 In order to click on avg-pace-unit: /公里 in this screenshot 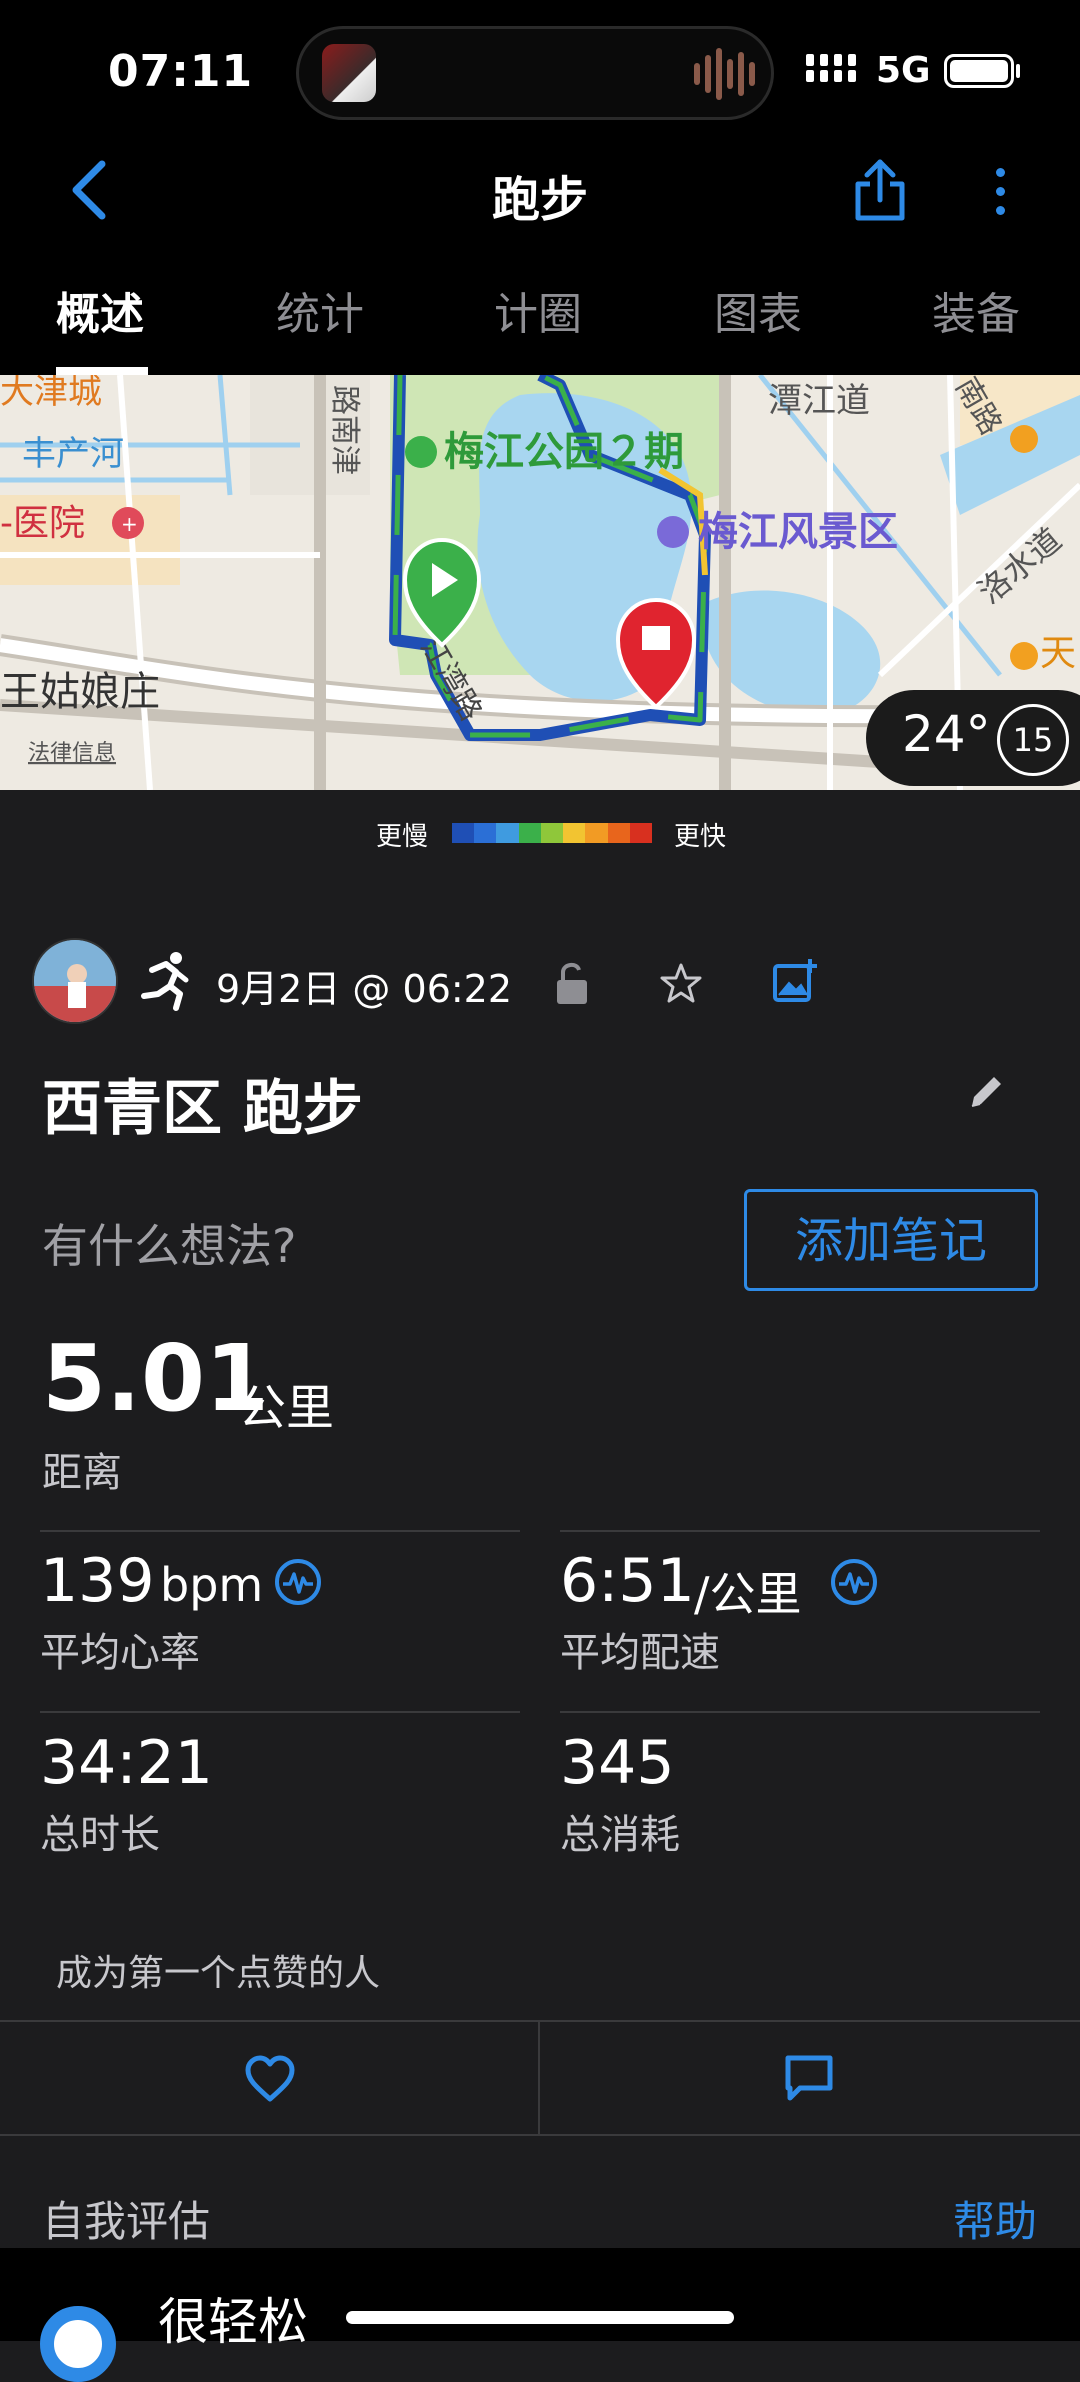, I will do `click(748, 1594)`.